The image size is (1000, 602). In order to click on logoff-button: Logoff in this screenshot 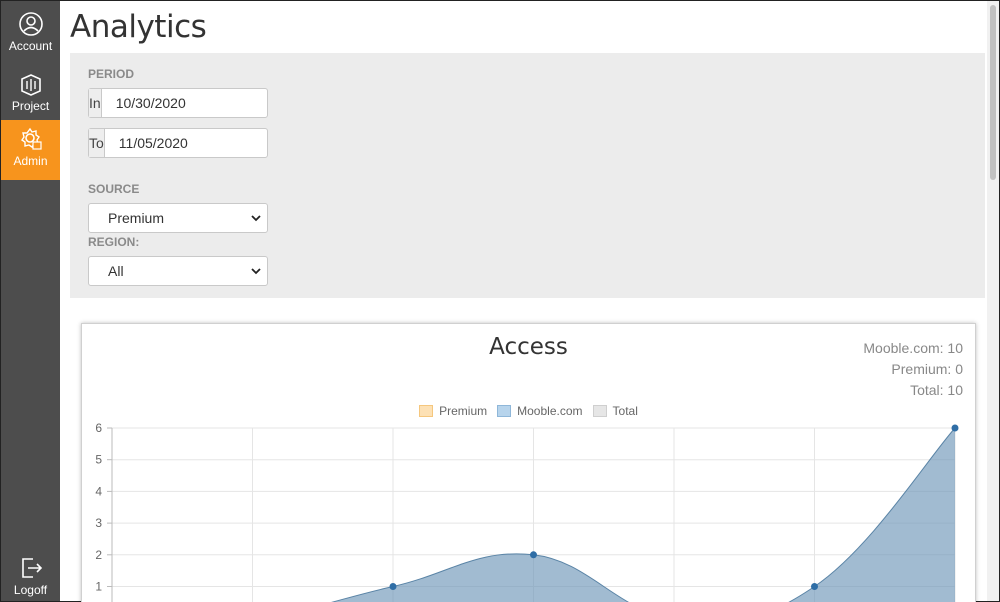, I will do `click(30, 575)`.